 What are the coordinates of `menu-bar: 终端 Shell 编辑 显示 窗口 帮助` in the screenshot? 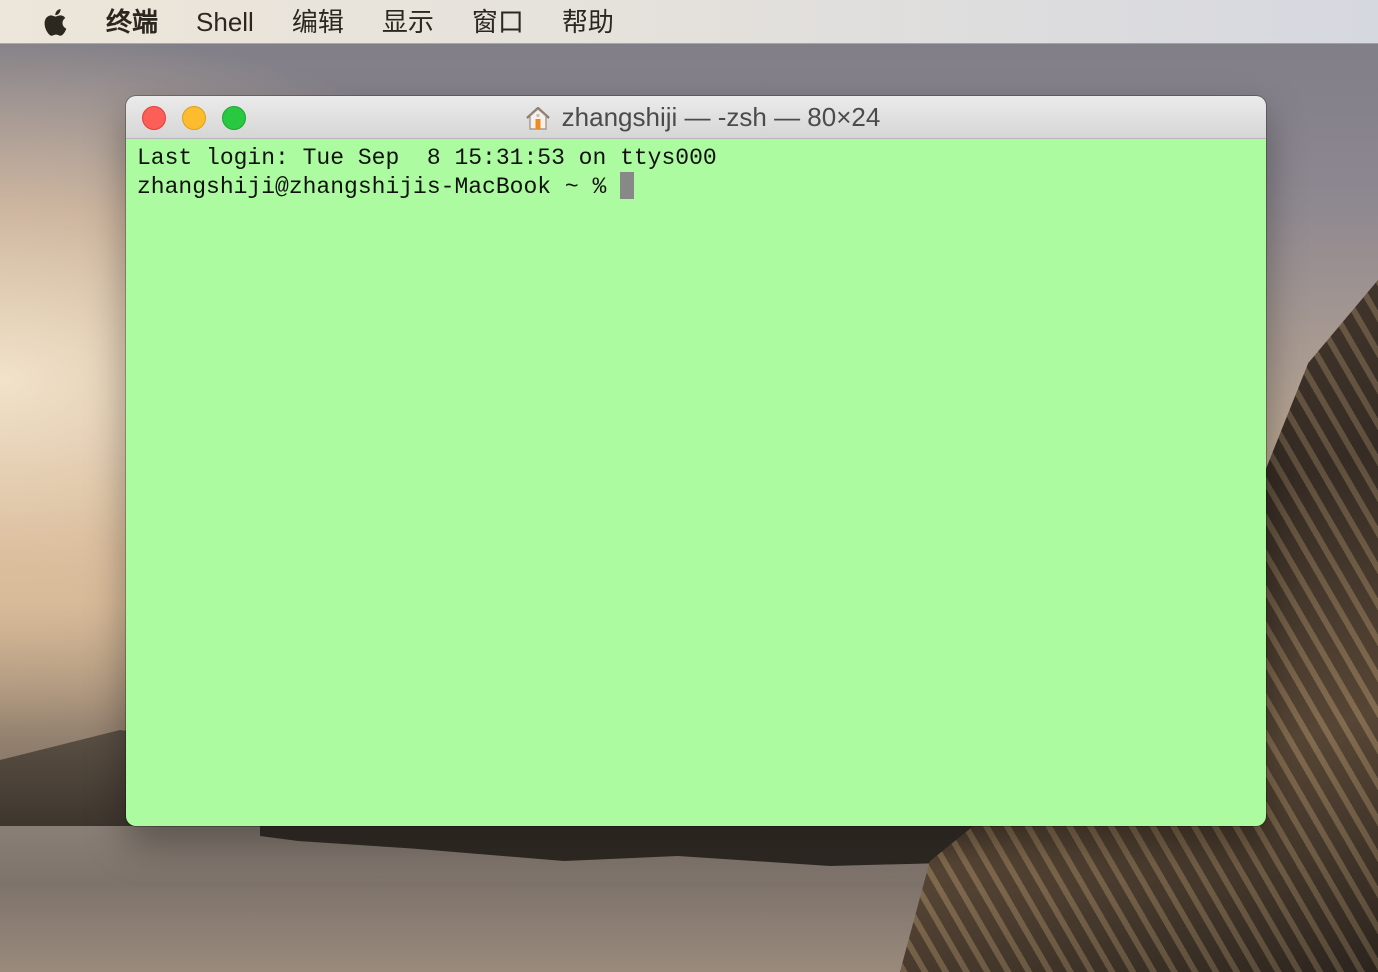 It's located at (689, 22).